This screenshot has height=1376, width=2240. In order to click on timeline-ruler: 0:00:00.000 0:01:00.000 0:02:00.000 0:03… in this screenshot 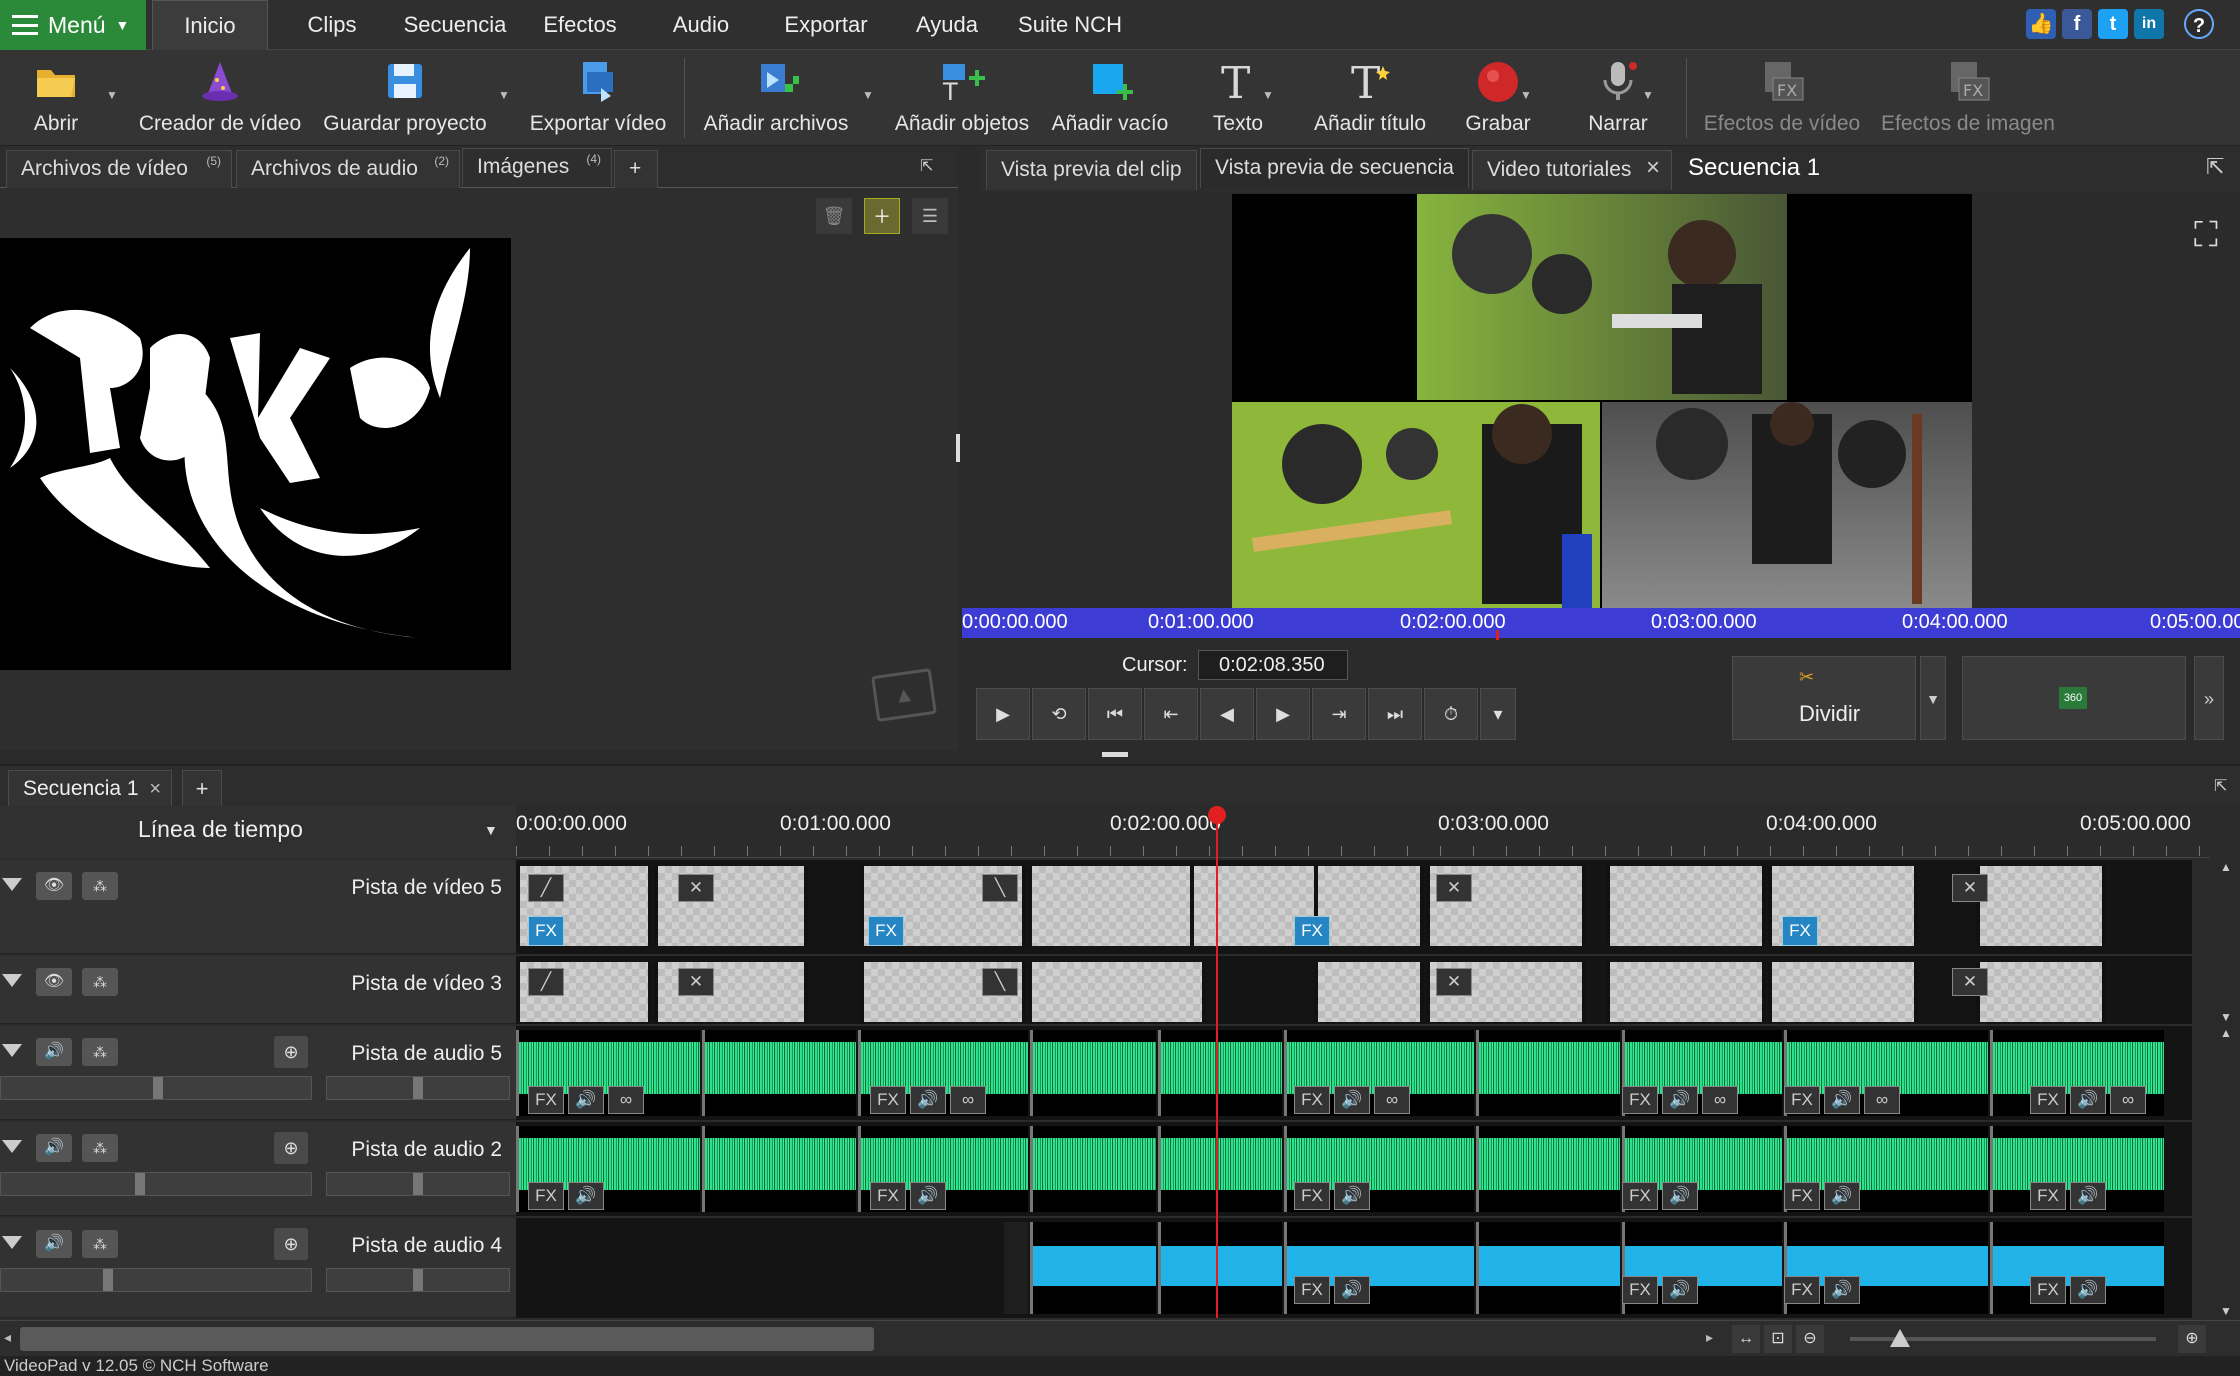, I will do `click(1363, 832)`.